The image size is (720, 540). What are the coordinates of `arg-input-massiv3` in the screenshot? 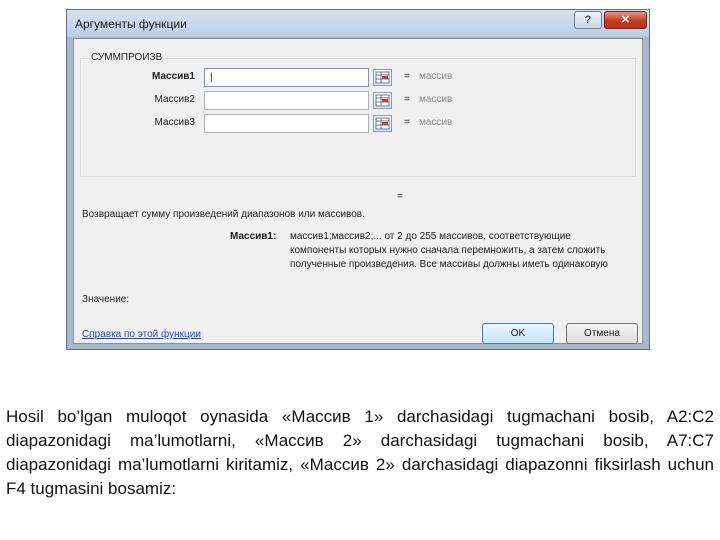 It's located at (286, 123).